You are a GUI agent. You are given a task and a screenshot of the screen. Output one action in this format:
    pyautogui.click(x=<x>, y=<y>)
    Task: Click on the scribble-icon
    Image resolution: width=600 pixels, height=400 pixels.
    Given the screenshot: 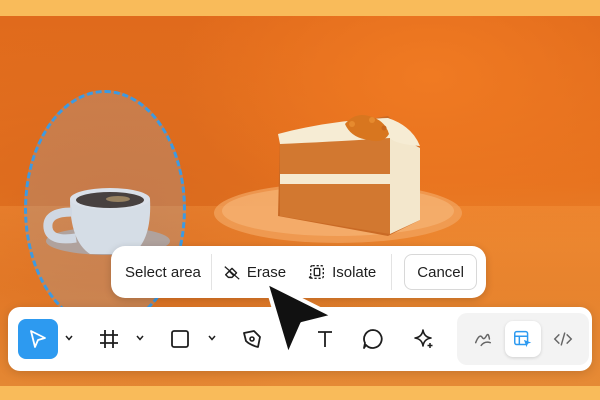 What is the action you would take?
    pyautogui.click(x=483, y=340)
    